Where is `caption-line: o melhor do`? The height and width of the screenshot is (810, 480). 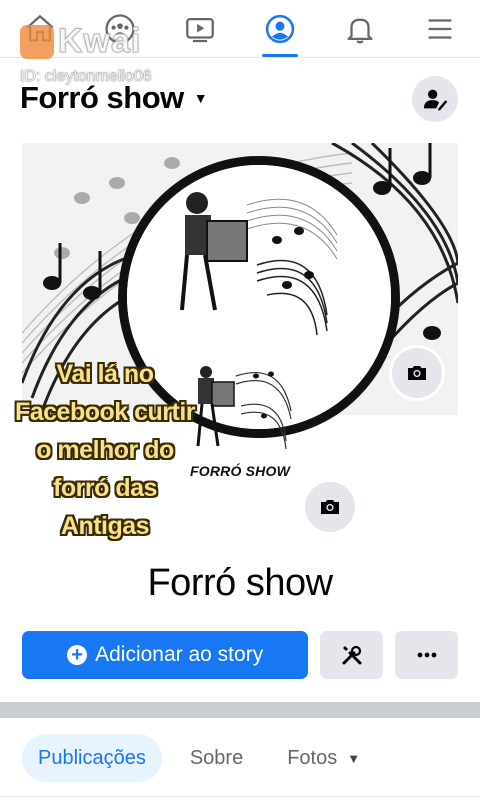
caption-line: o melhor do is located at coordinates (105, 450).